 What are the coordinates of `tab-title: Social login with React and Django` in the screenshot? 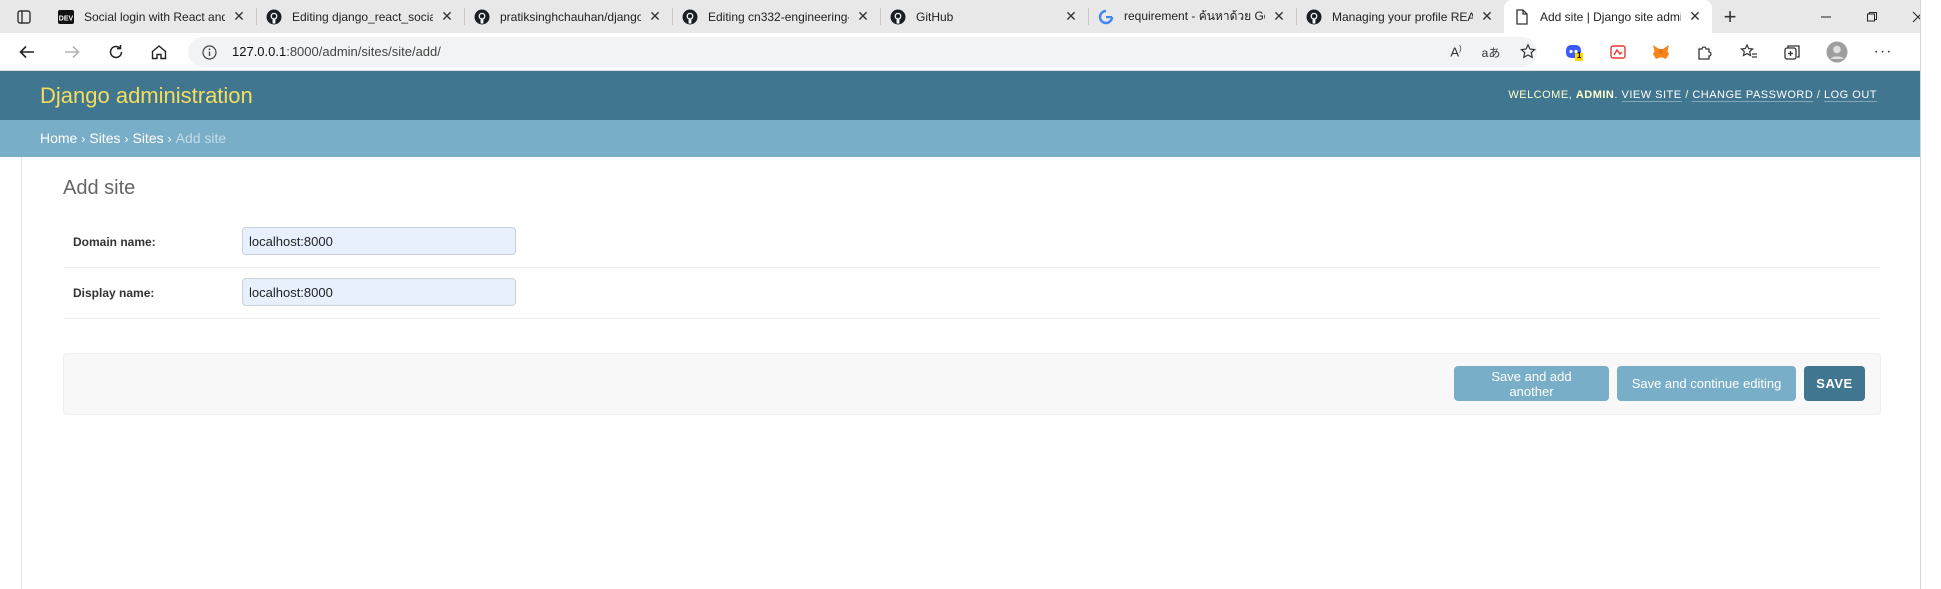 It's located at (154, 16).